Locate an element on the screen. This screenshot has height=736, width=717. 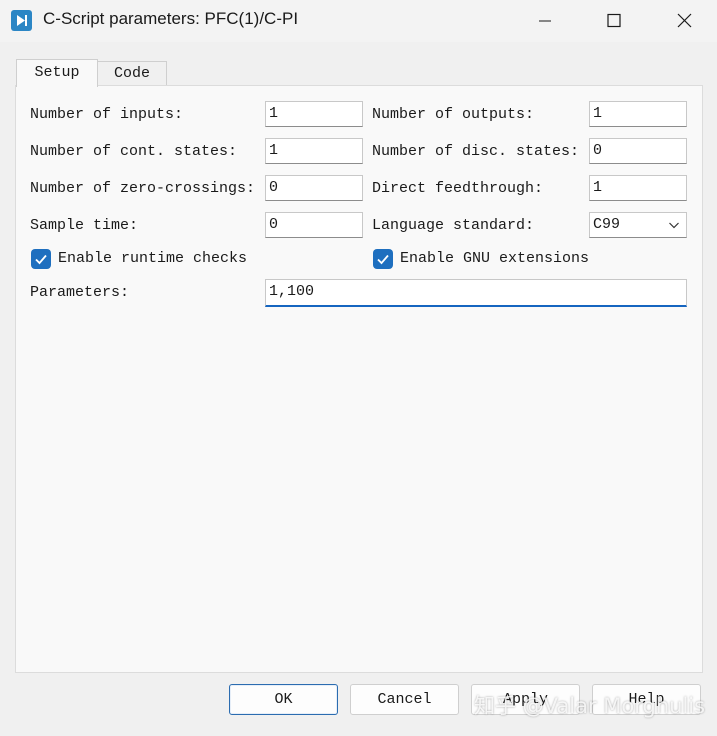
title-bar: C-Script parameters: PFC(1)/C-PI is located at coordinates (358, 21).